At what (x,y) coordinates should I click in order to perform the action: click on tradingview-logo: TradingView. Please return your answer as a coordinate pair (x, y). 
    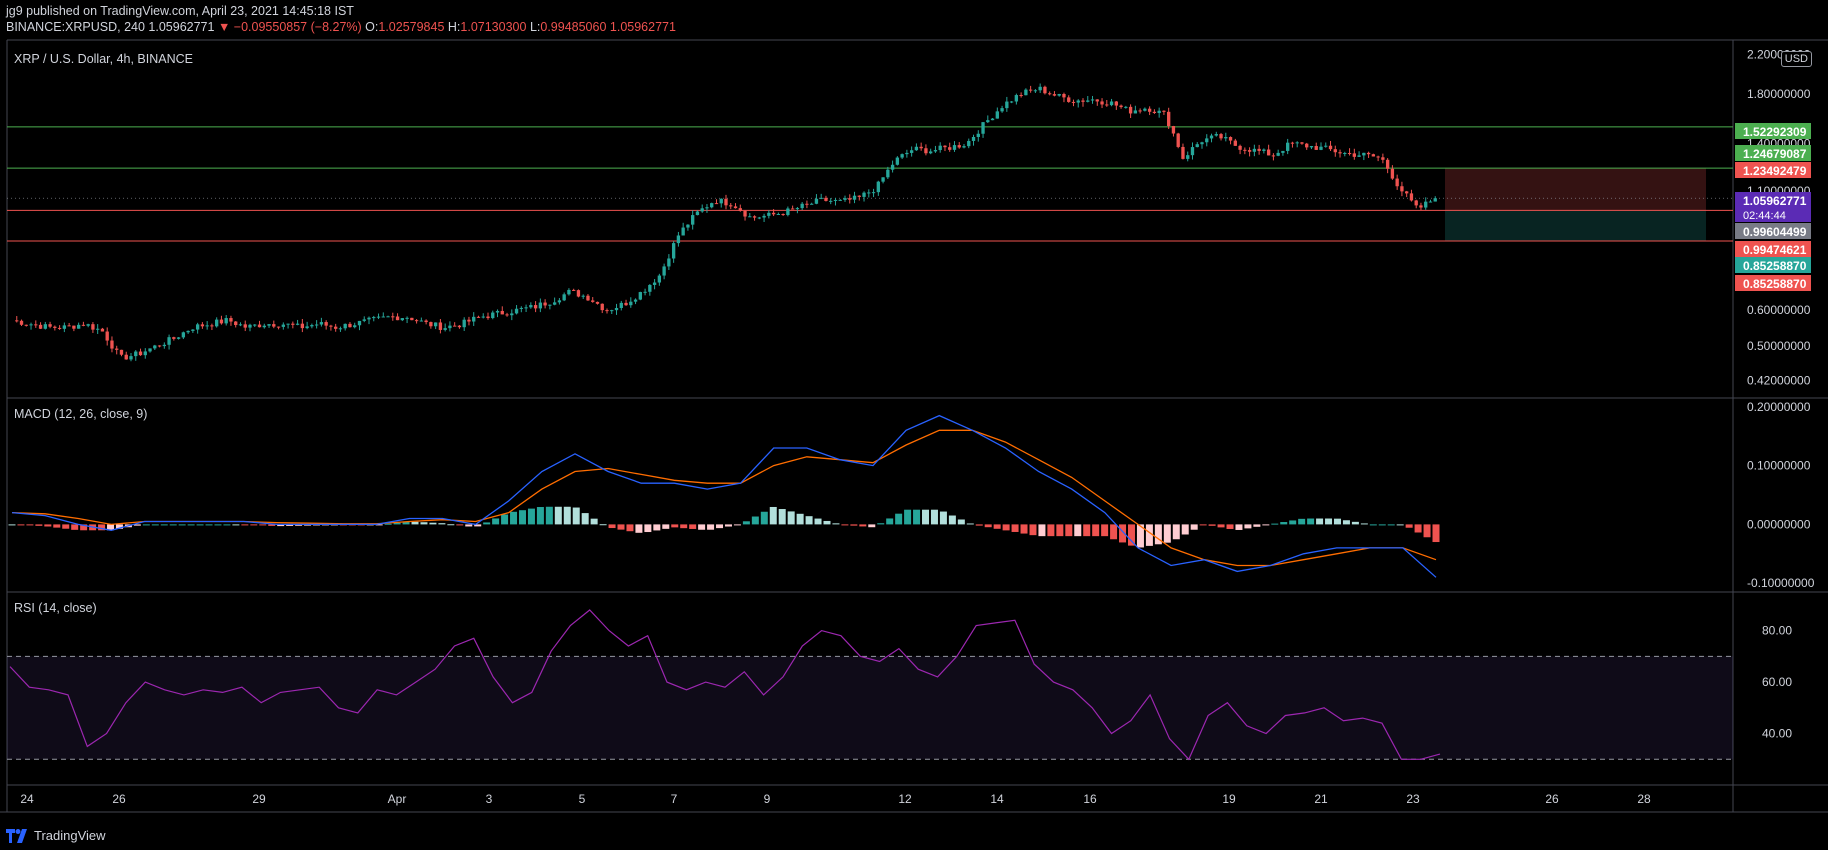
    Looking at the image, I should click on (56, 835).